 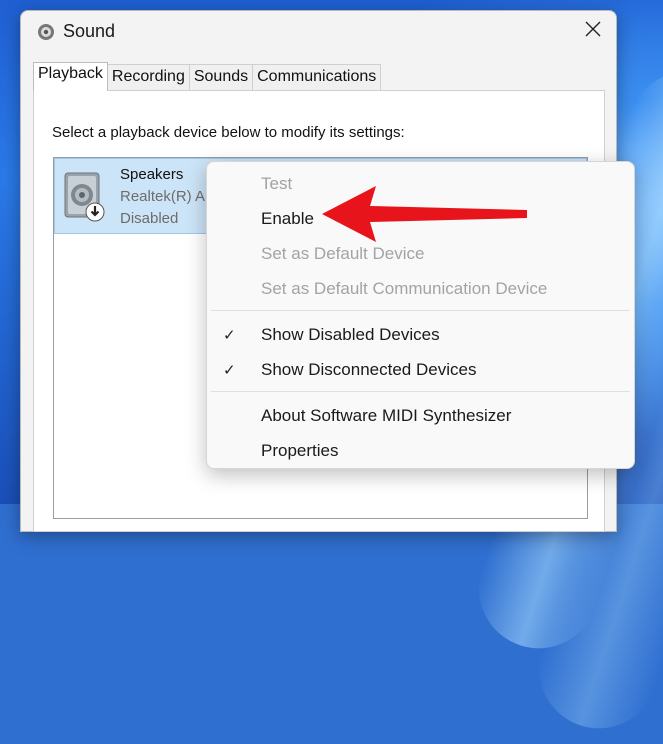 I want to click on speaker-icon, so click(x=46, y=32).